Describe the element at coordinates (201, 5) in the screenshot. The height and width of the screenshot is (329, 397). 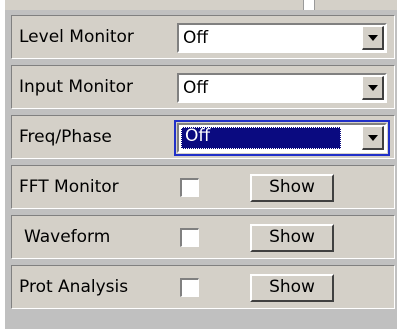
I see `top-strip` at that location.